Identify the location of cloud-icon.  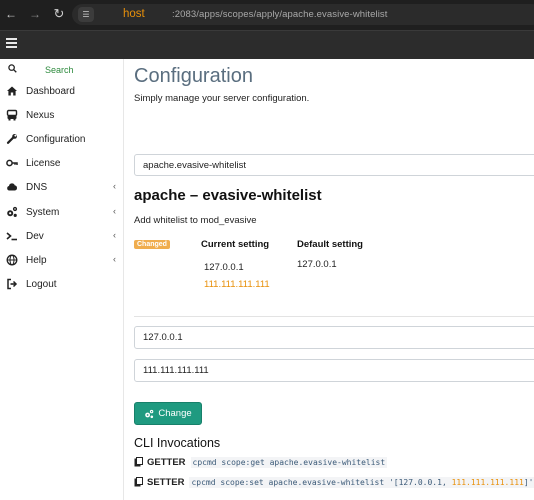
(12, 187).